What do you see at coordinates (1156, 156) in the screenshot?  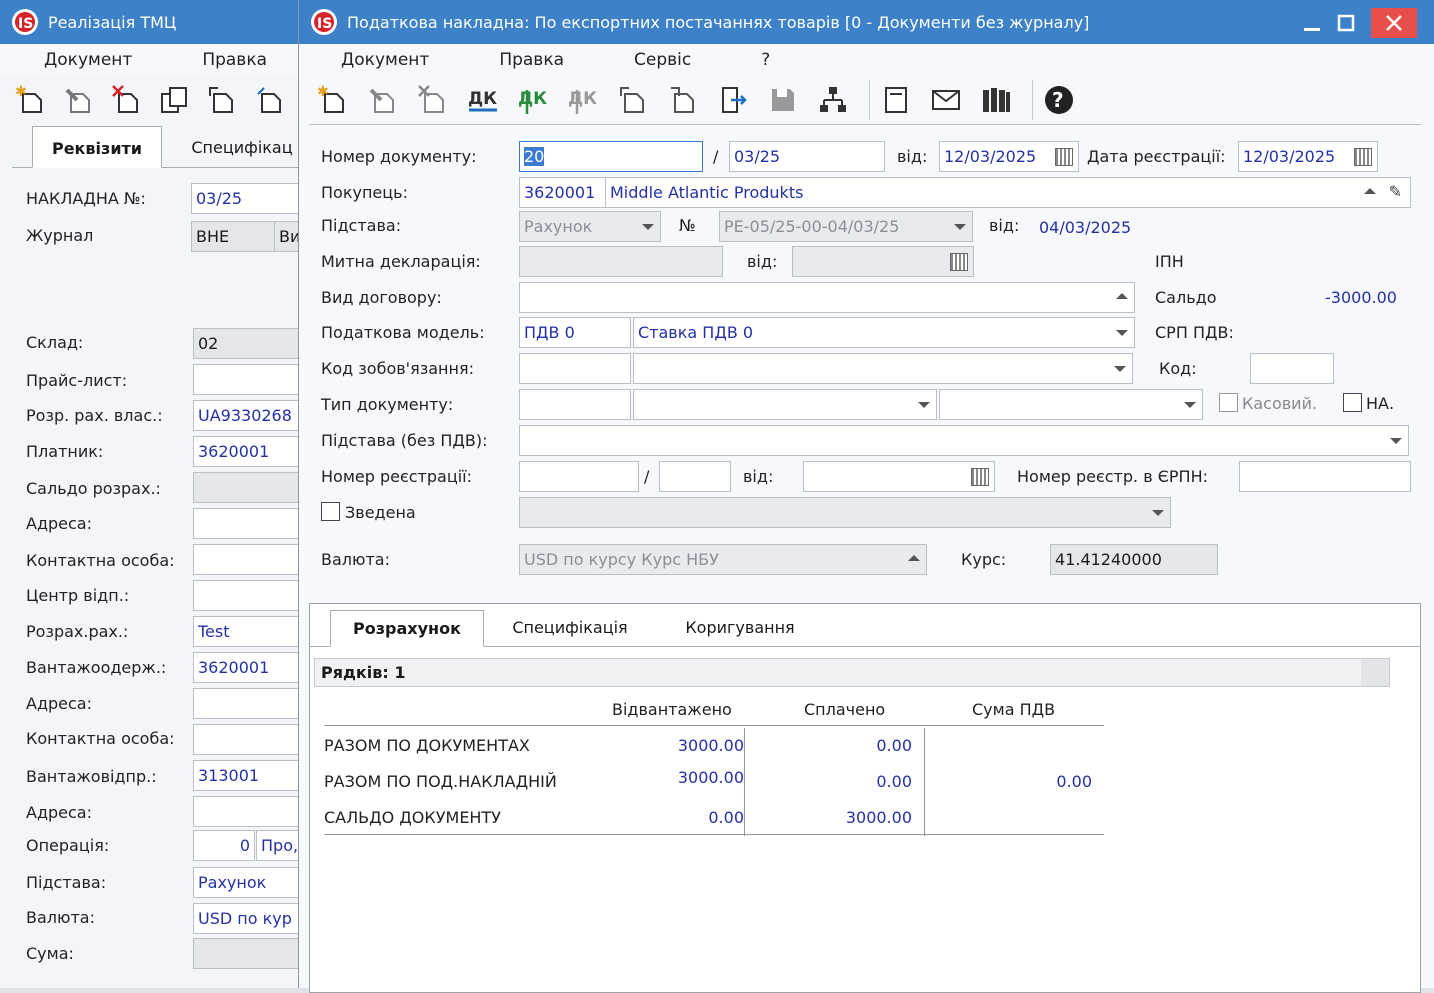 I see `label-data-reestr: Дата реєстрації:` at bounding box center [1156, 156].